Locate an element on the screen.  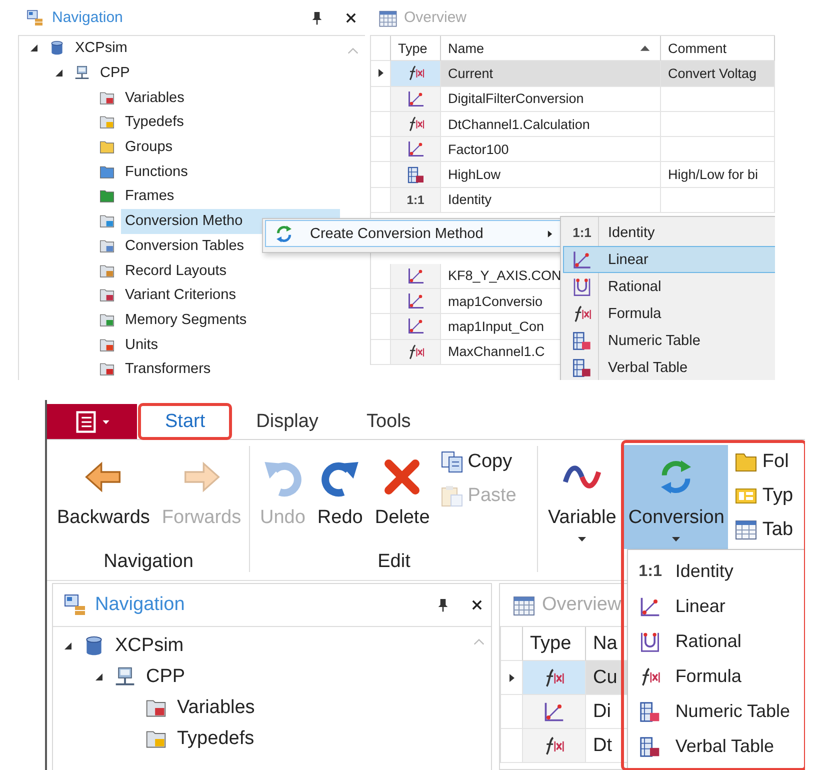
table-cell: Convert Voltag is located at coordinates (718, 74).